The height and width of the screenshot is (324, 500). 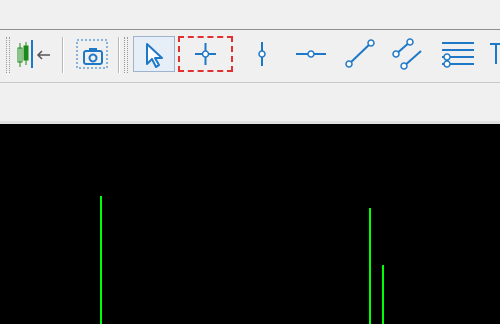 What do you see at coordinates (205, 54) in the screenshot?
I see `crosshair-button` at bounding box center [205, 54].